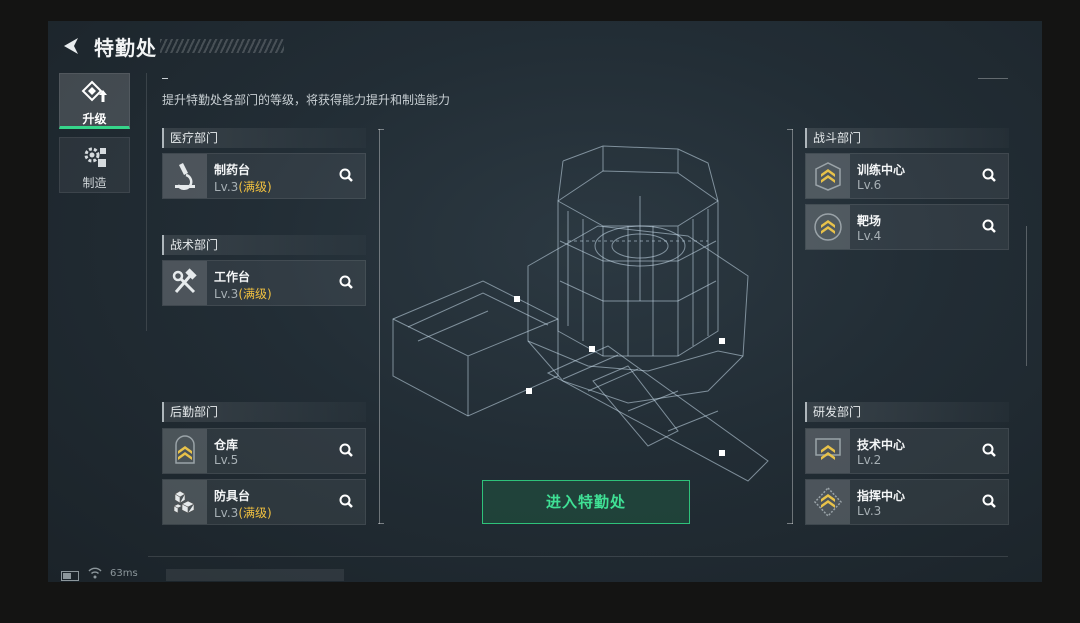 The height and width of the screenshot is (623, 1080). Describe the element at coordinates (881, 445) in the screenshot. I see `facility-name: 技术中心` at that location.